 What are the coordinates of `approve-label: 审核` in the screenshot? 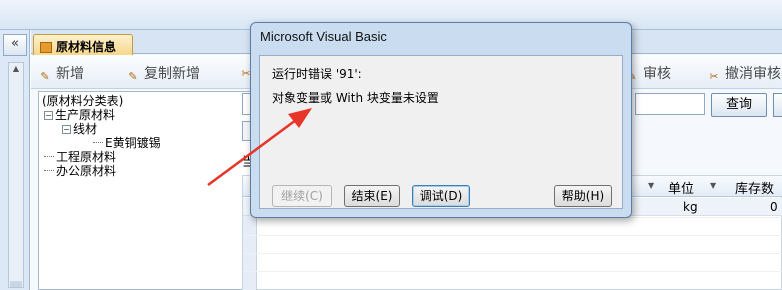 It's located at (657, 74).